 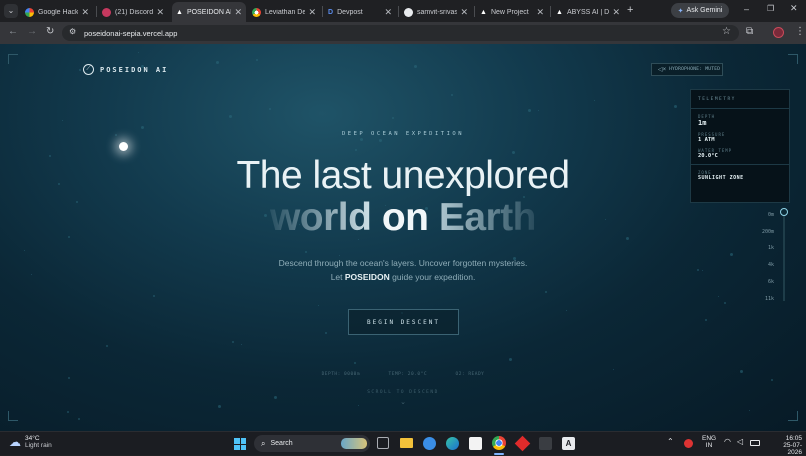 I want to click on taskbar-search: ⌕ Search, so click(x=312, y=443).